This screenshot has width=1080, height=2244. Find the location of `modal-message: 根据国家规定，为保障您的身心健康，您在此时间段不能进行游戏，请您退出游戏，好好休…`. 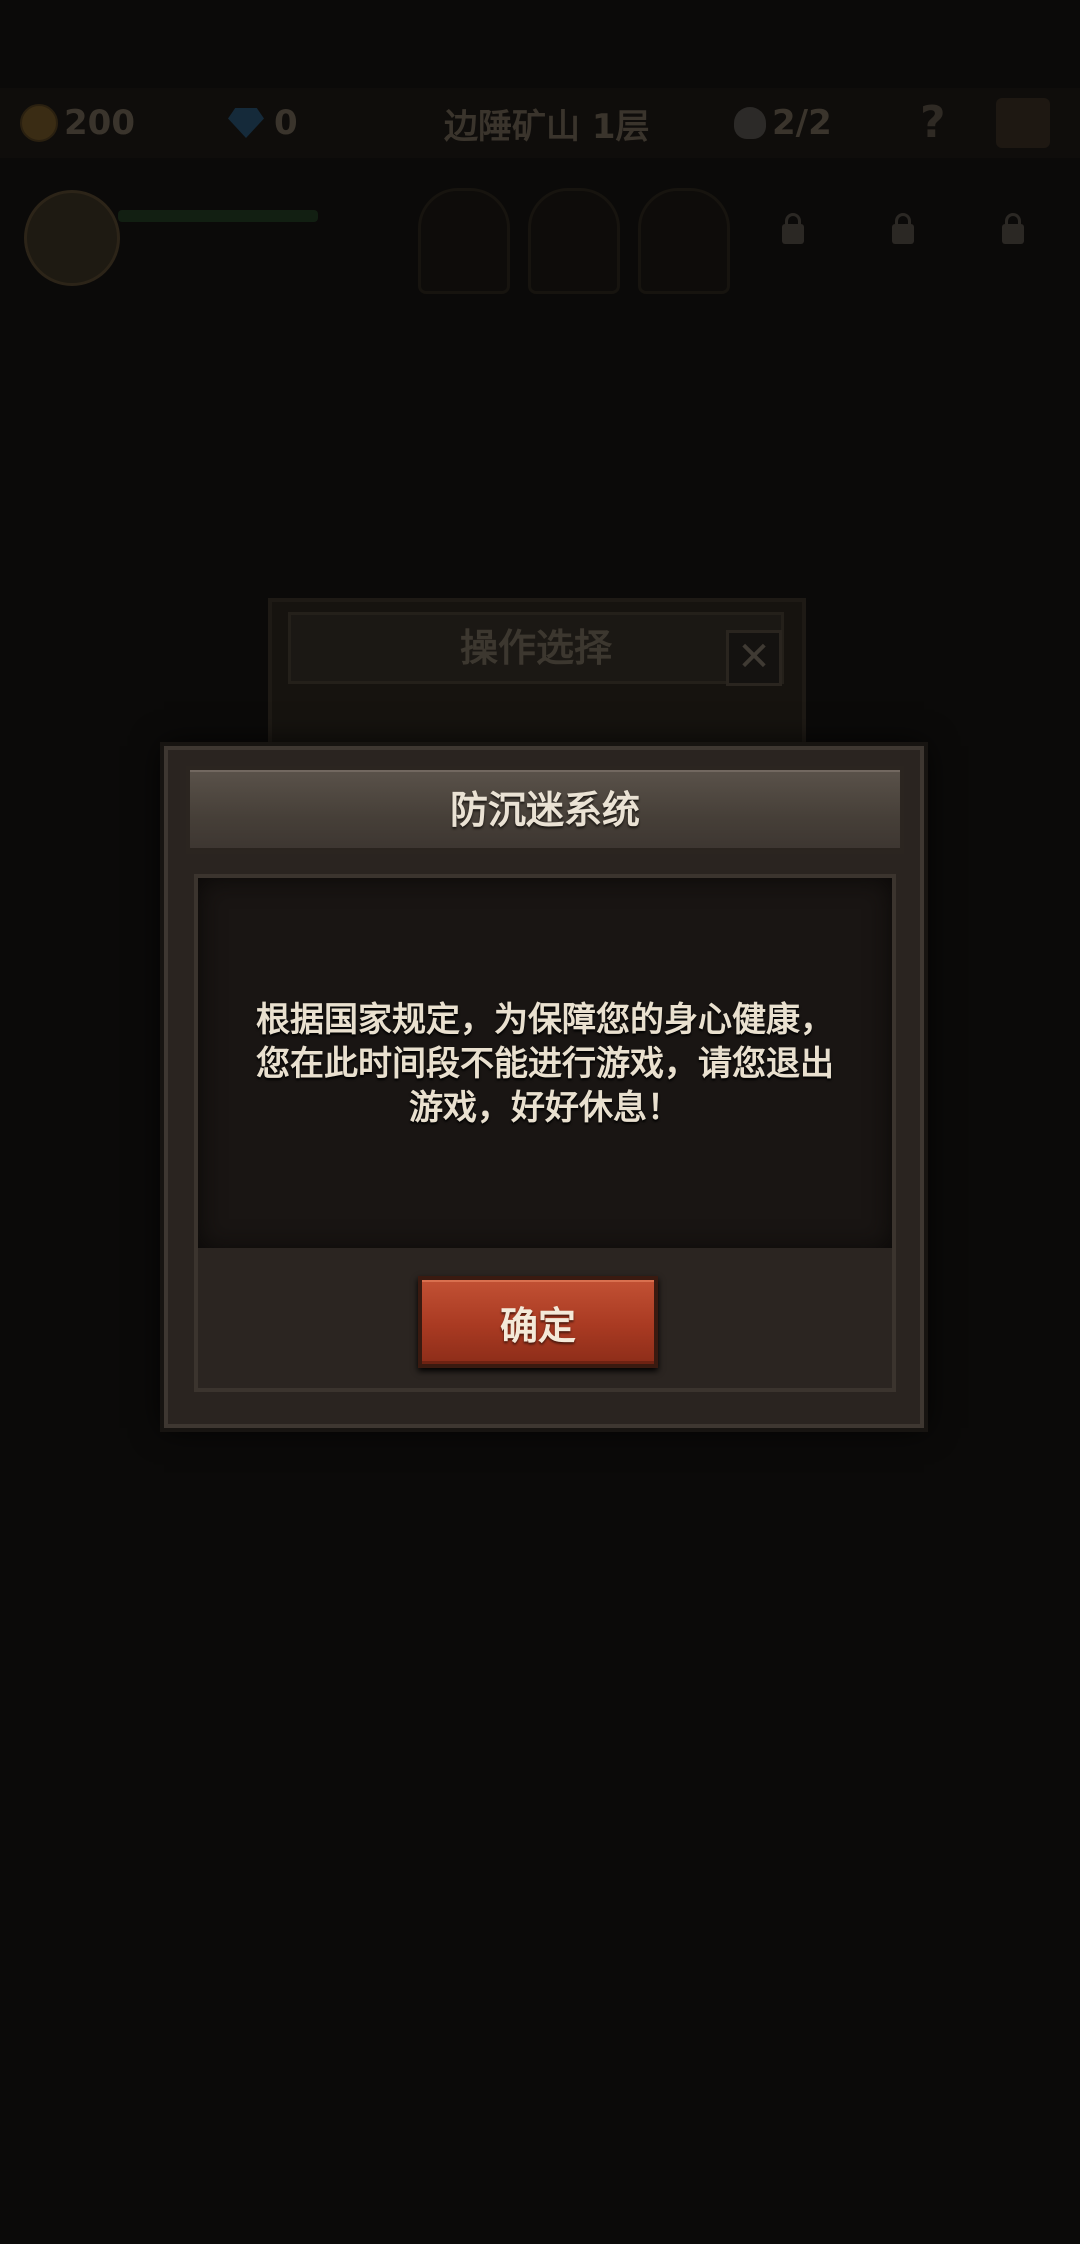

modal-message: 根据国家规定，为保障您的身心健康，您在此时间段不能进行游戏，请您退出游戏，好好休… is located at coordinates (545, 1064).